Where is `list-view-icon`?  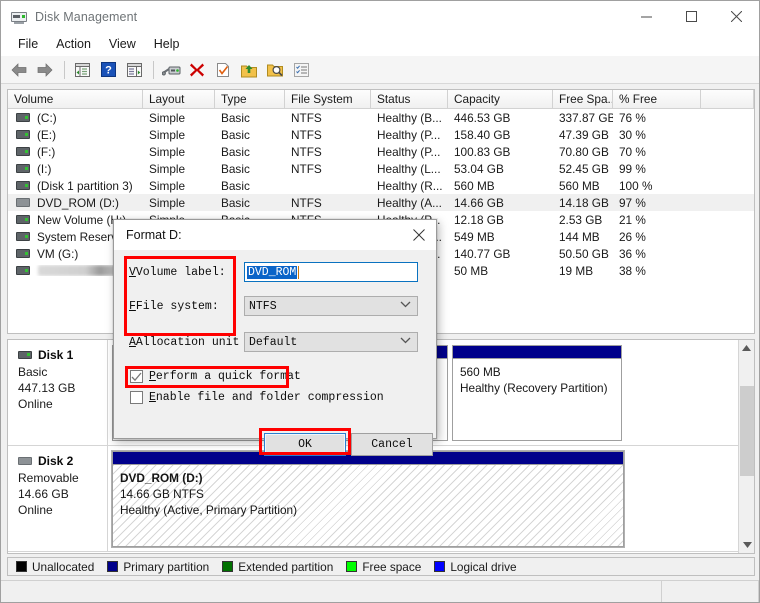 list-view-icon is located at coordinates (301, 70).